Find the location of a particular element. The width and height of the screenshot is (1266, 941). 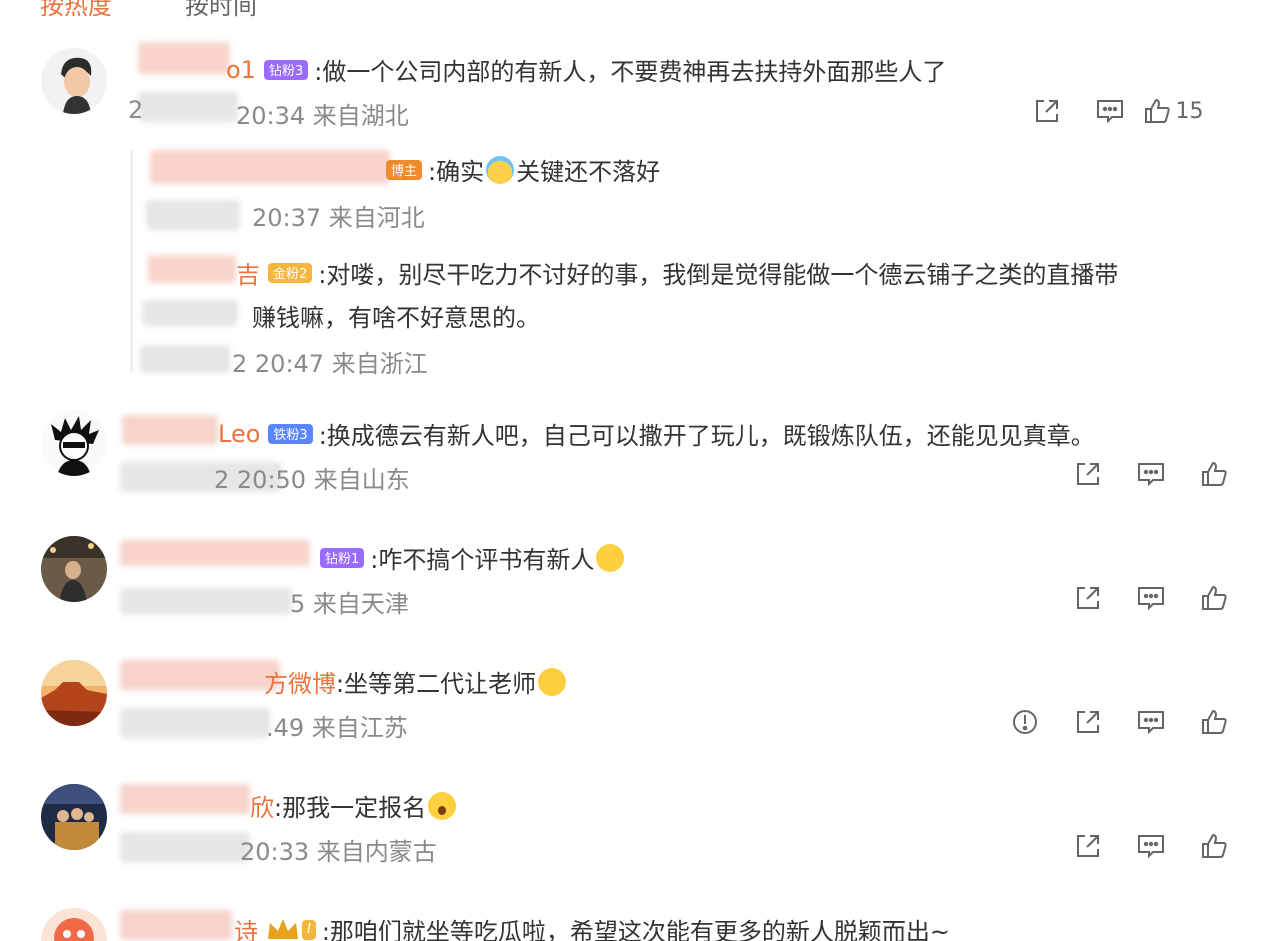

comment-actions: 15 is located at coordinates (1109, 111).